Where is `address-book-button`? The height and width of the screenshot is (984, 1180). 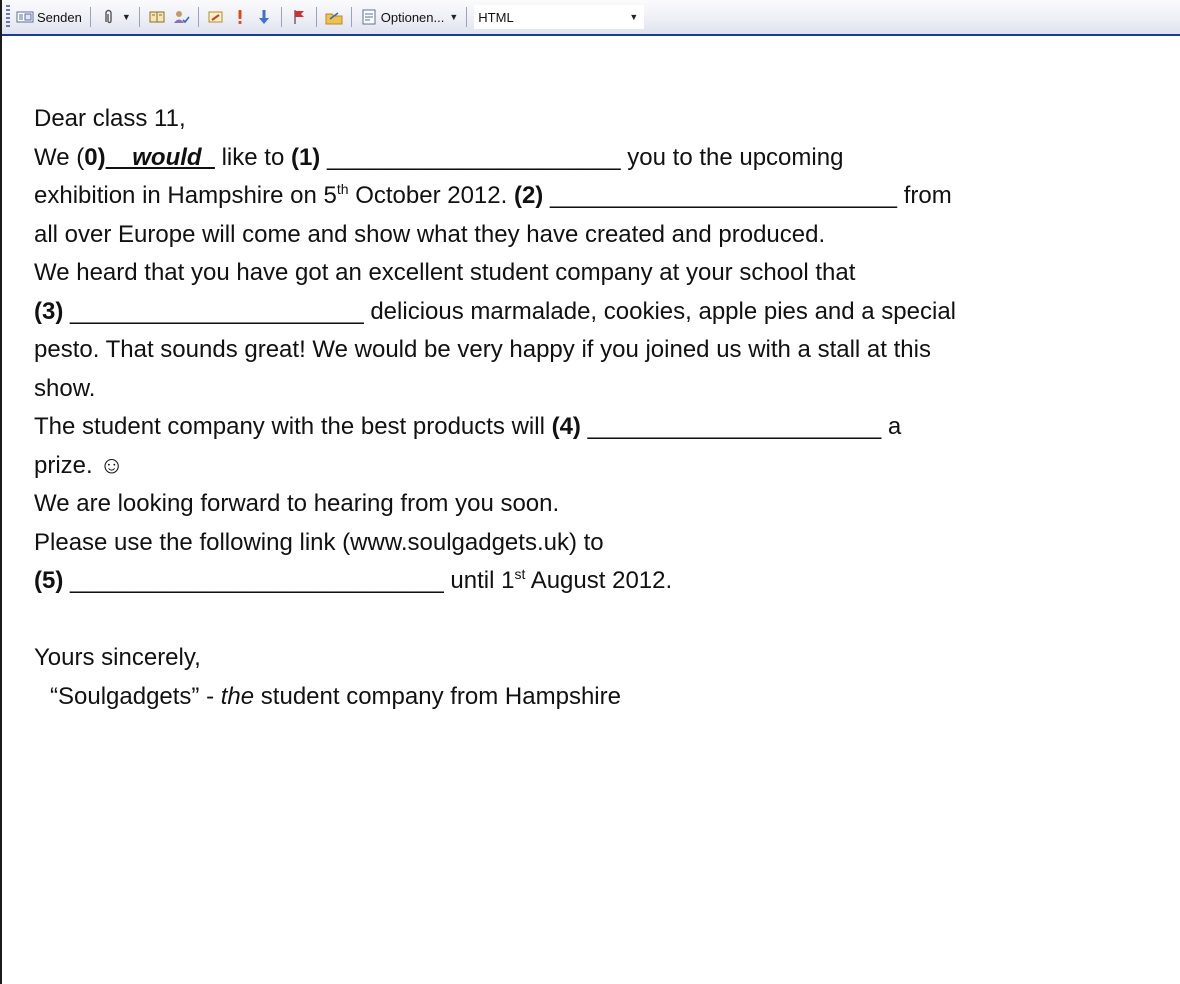
address-book-button is located at coordinates (157, 17).